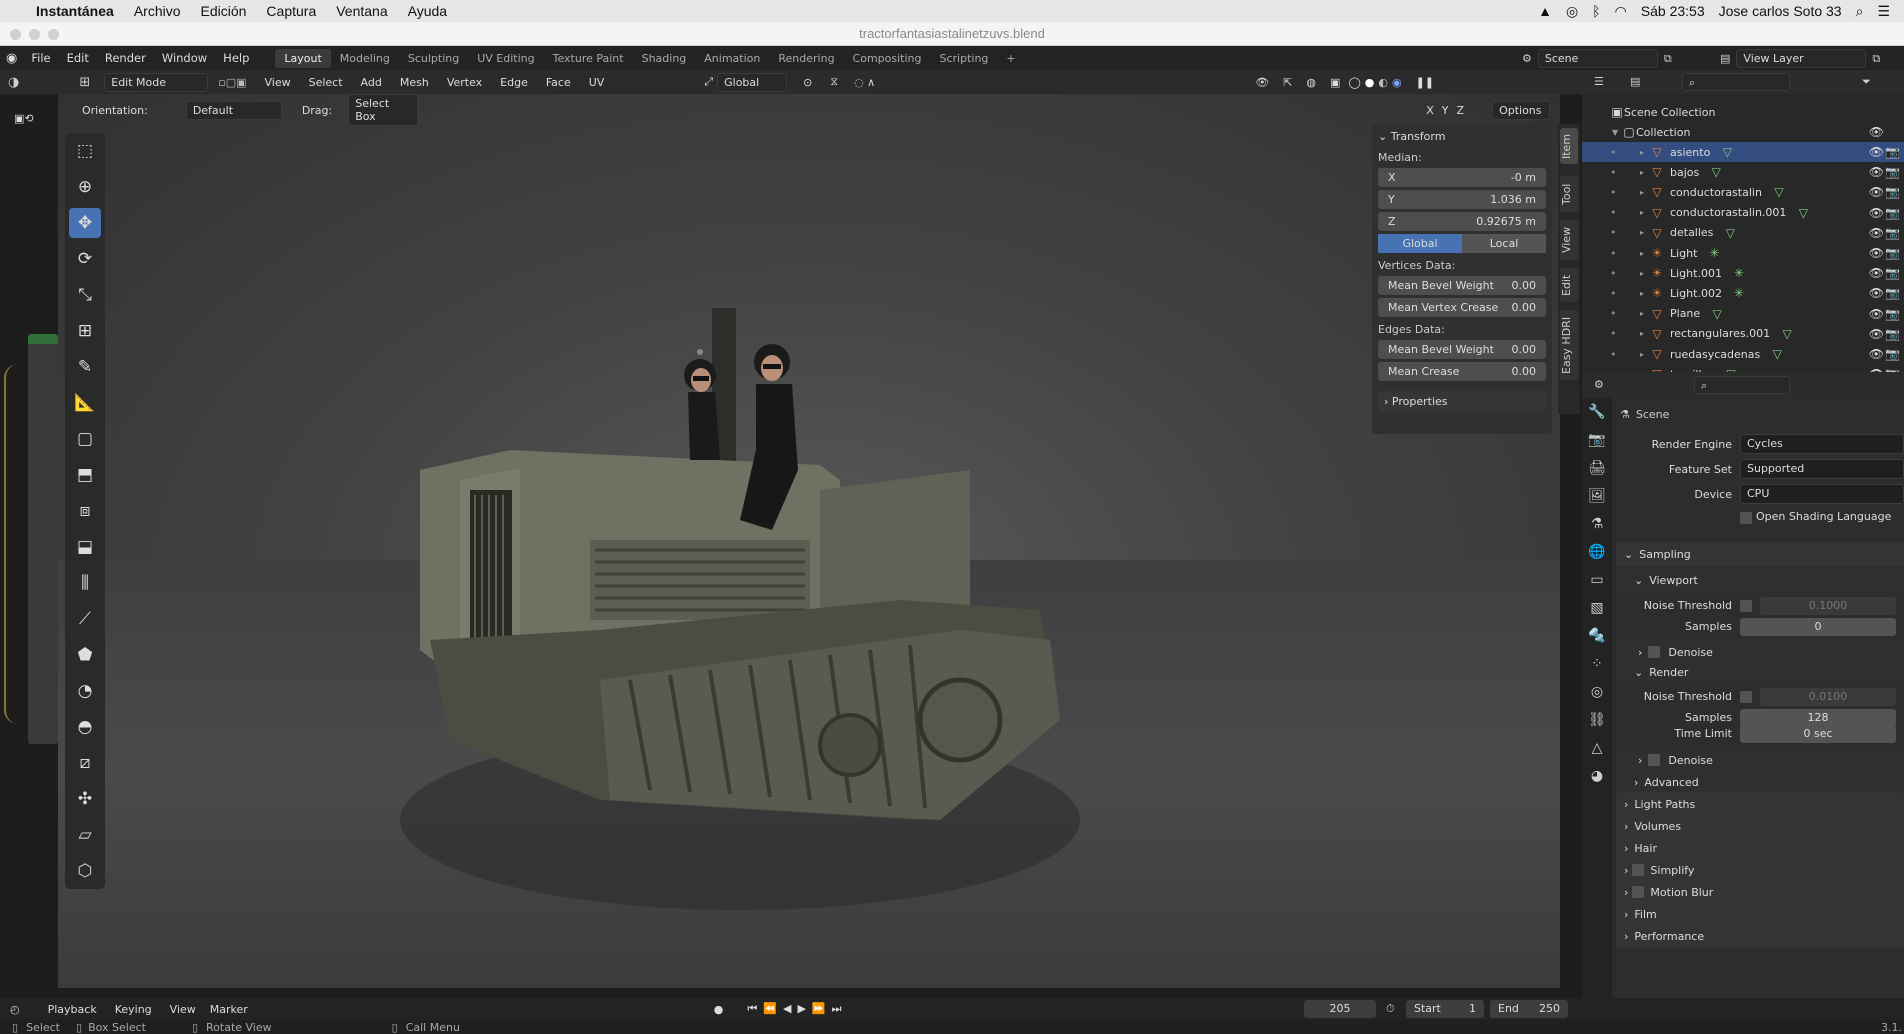 The height and width of the screenshot is (1034, 1904). I want to click on advanced-subpanel: › Advanced, so click(1760, 782).